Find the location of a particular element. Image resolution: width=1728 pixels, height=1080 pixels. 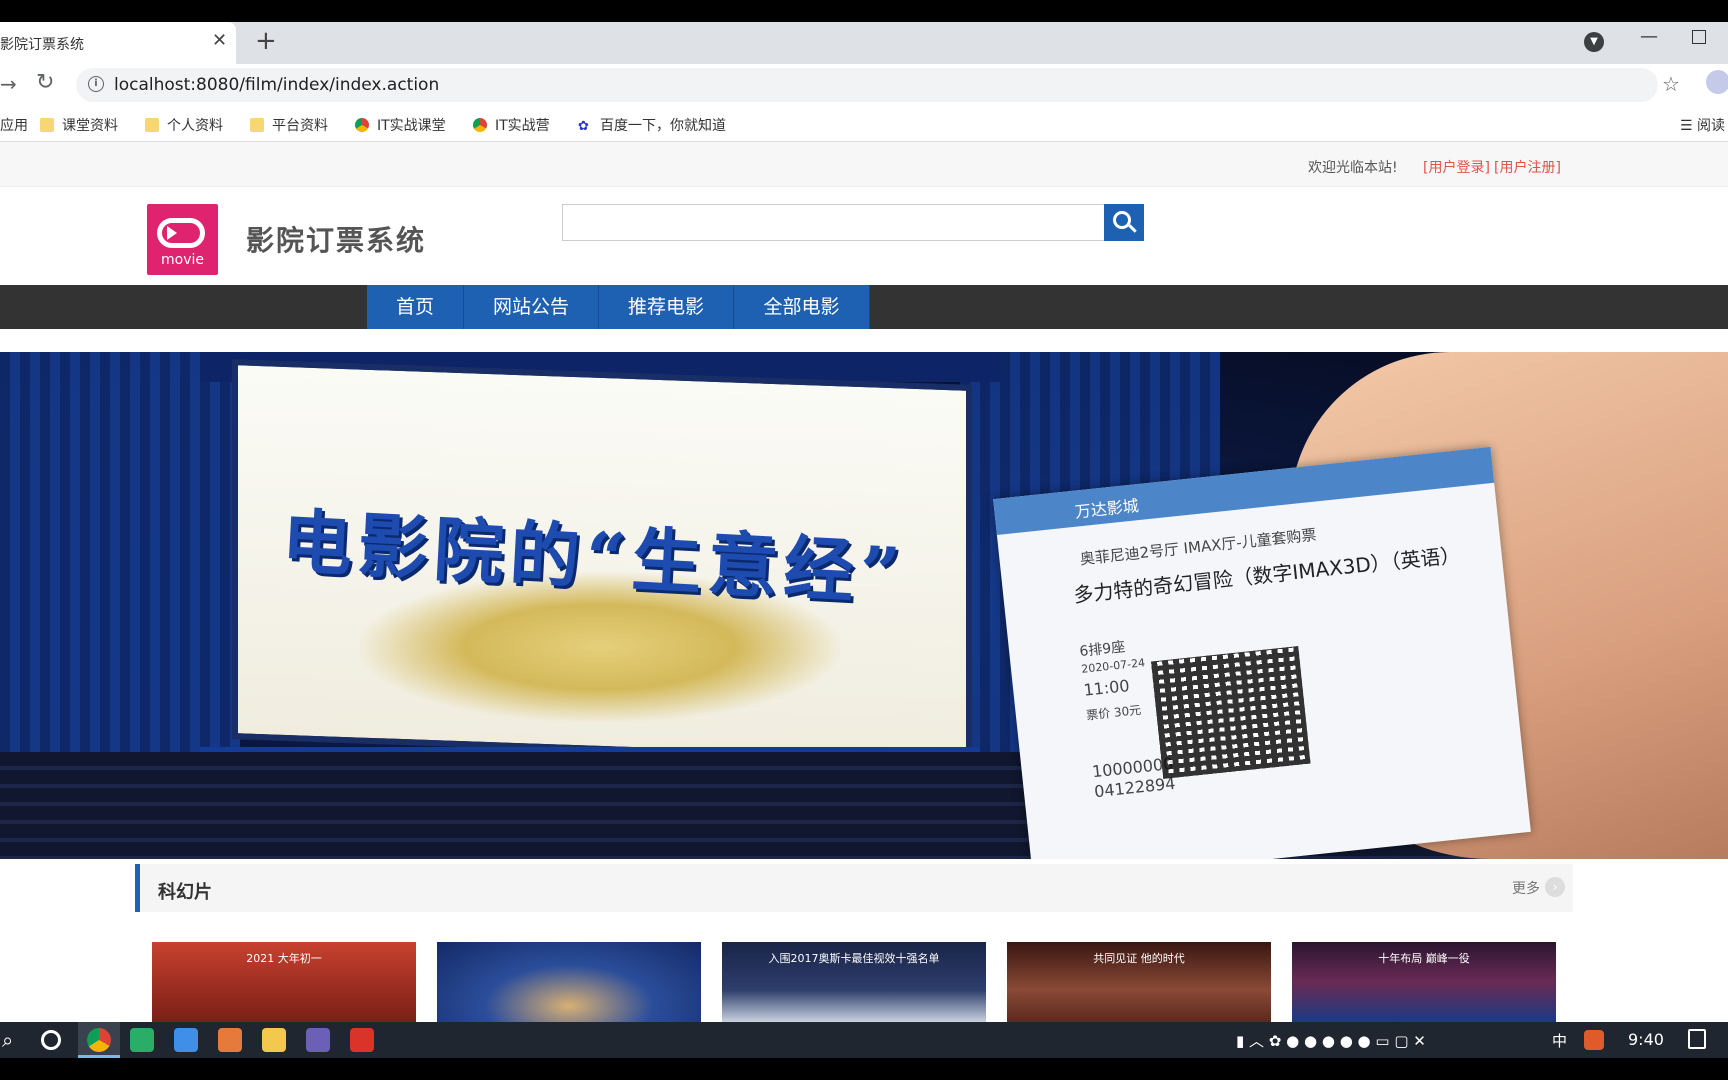

bookmark-label: 课堂资料 is located at coordinates (90, 126).